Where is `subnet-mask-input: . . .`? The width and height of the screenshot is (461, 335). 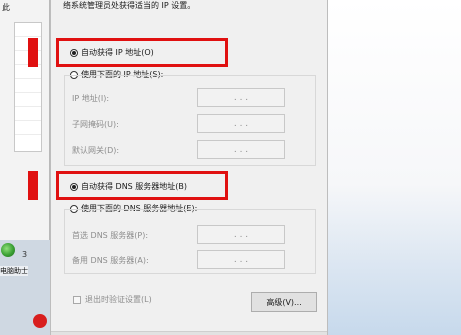
subnet-mask-input: . . . is located at coordinates (241, 123).